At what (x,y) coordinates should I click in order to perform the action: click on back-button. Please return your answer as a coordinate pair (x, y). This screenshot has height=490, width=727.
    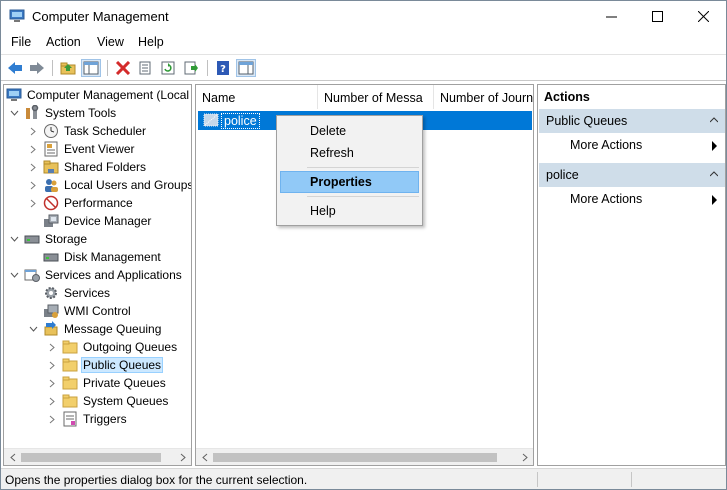
    Looking at the image, I should click on (15, 68).